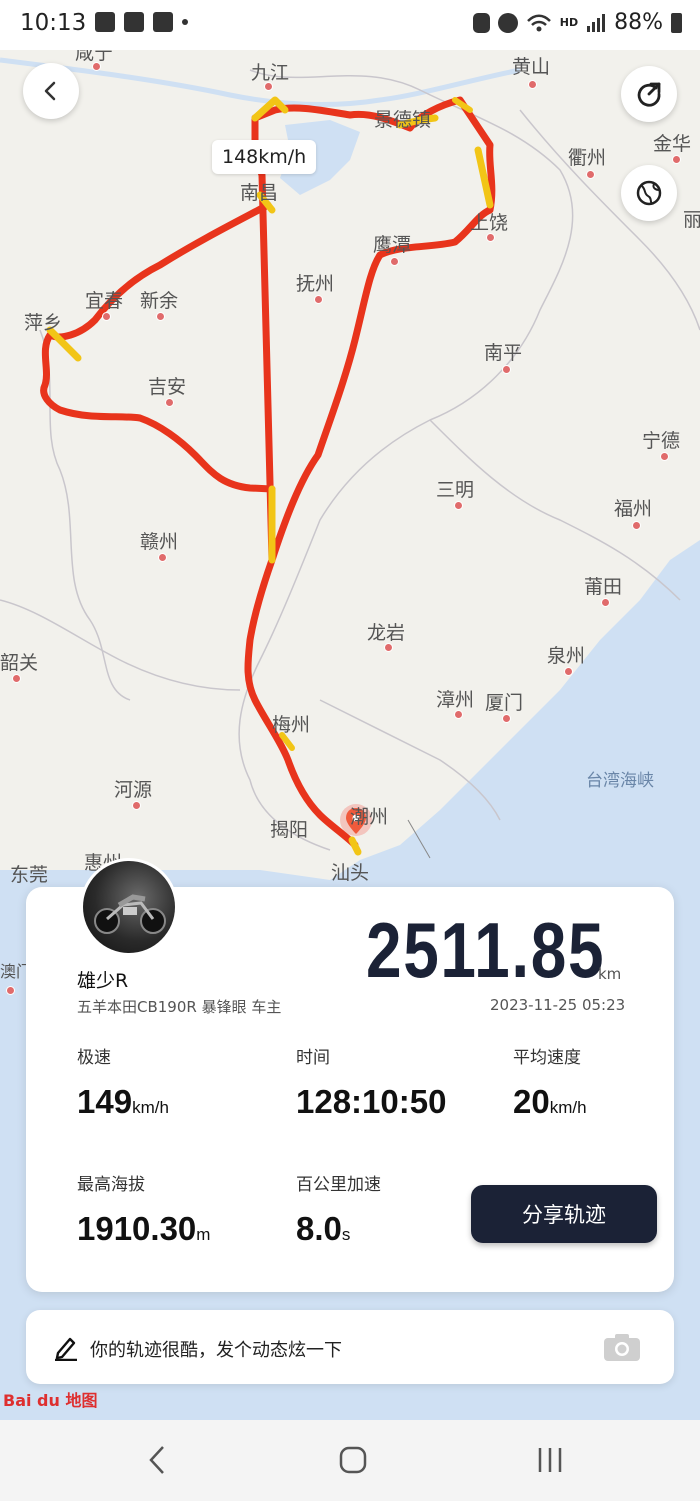  What do you see at coordinates (507, 22) in the screenshot?
I see `alarm-icon` at bounding box center [507, 22].